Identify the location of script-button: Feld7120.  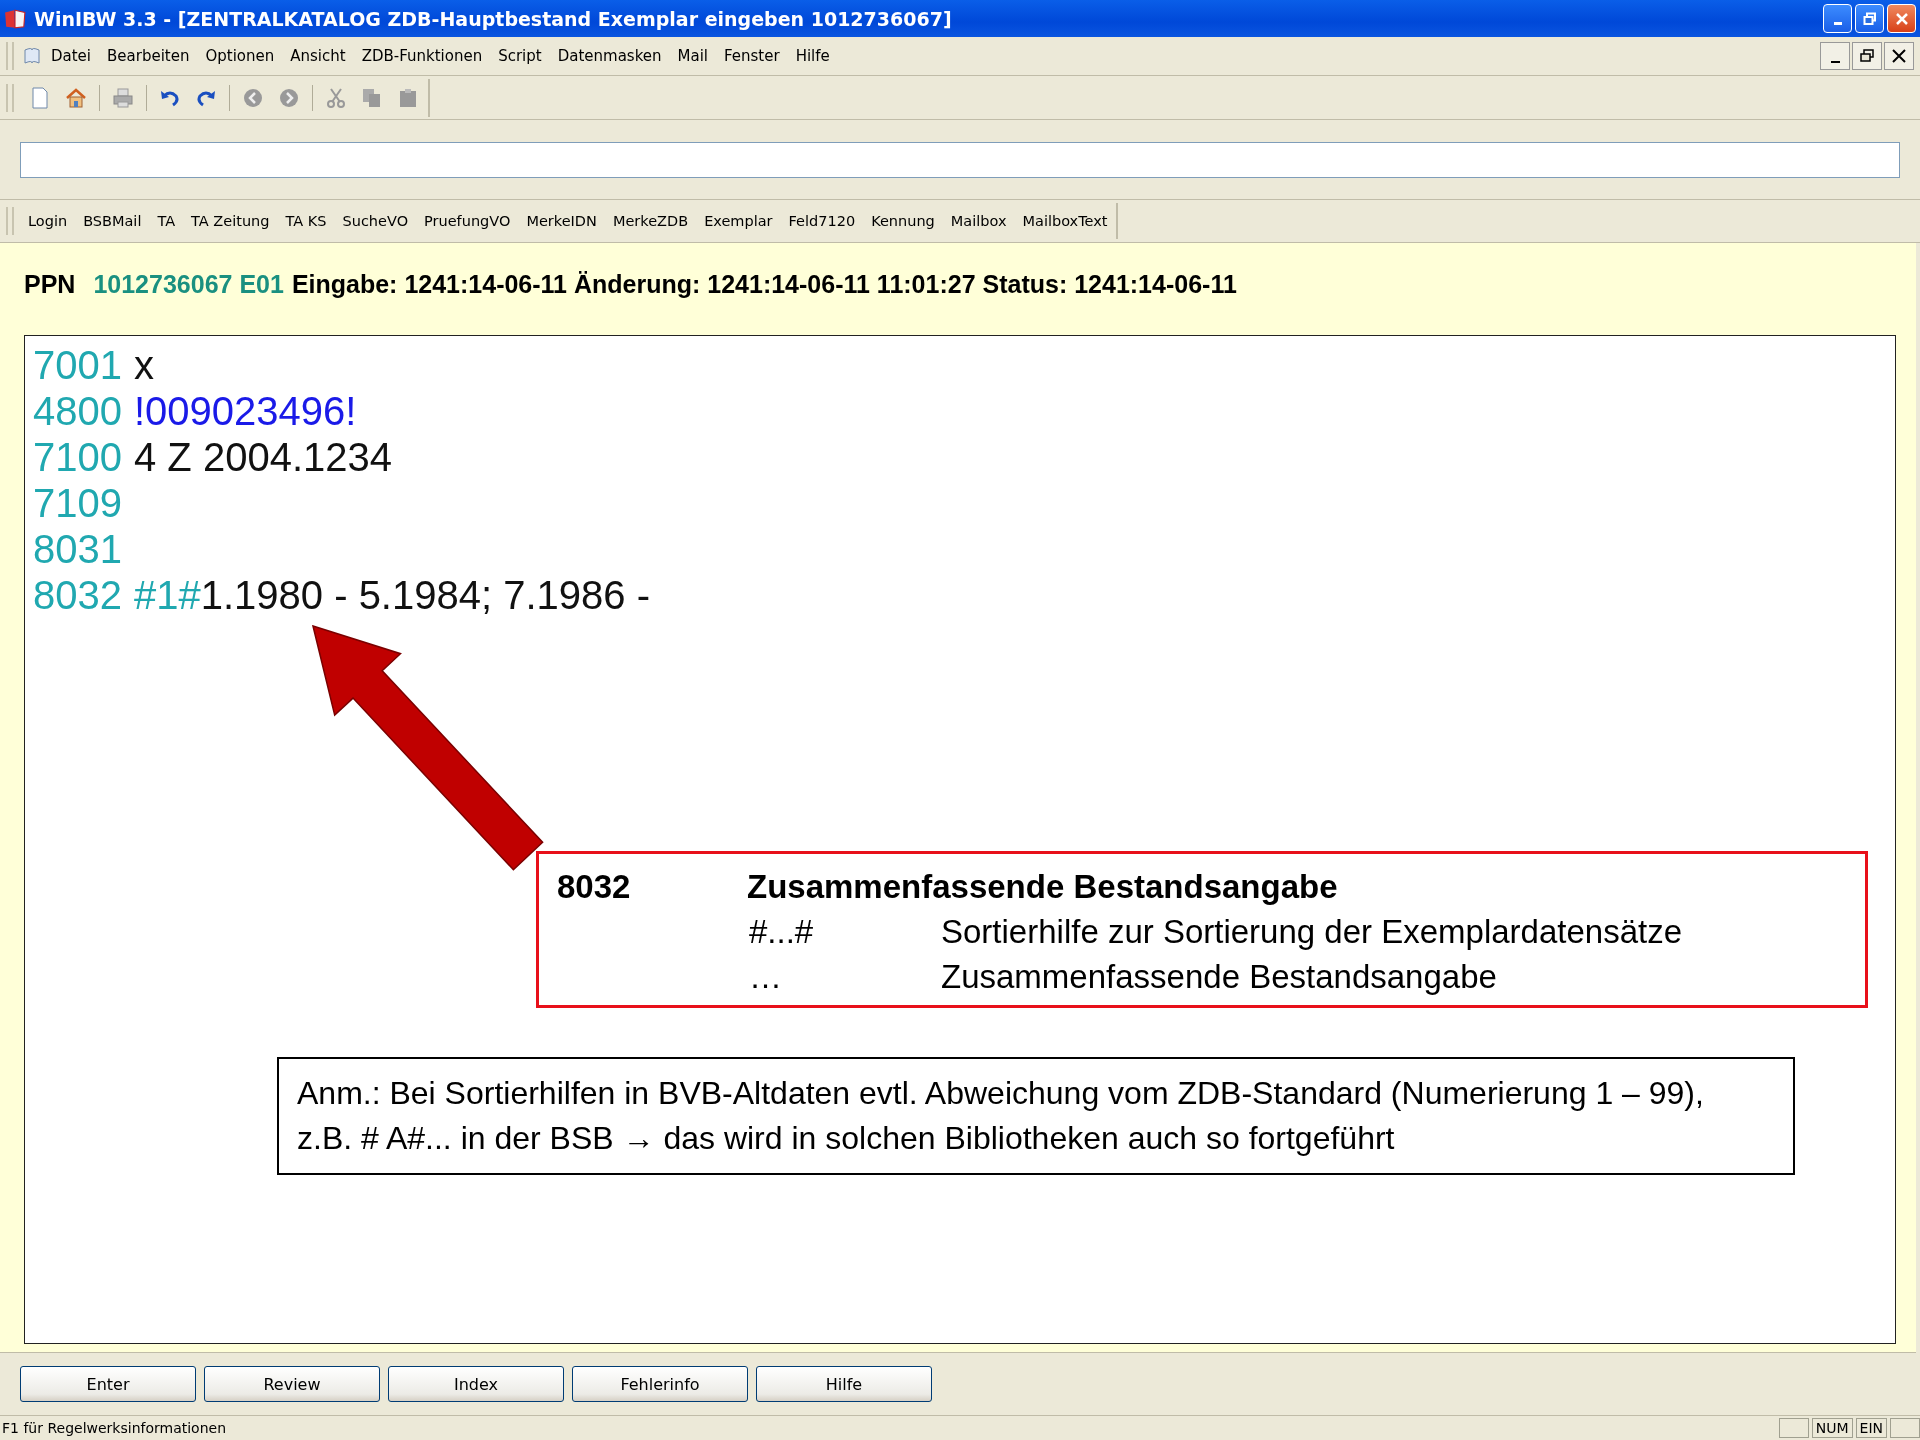
(822, 221).